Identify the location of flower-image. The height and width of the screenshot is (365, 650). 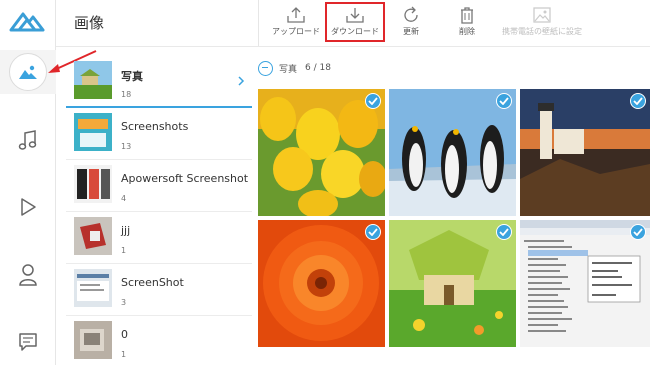
(321, 283).